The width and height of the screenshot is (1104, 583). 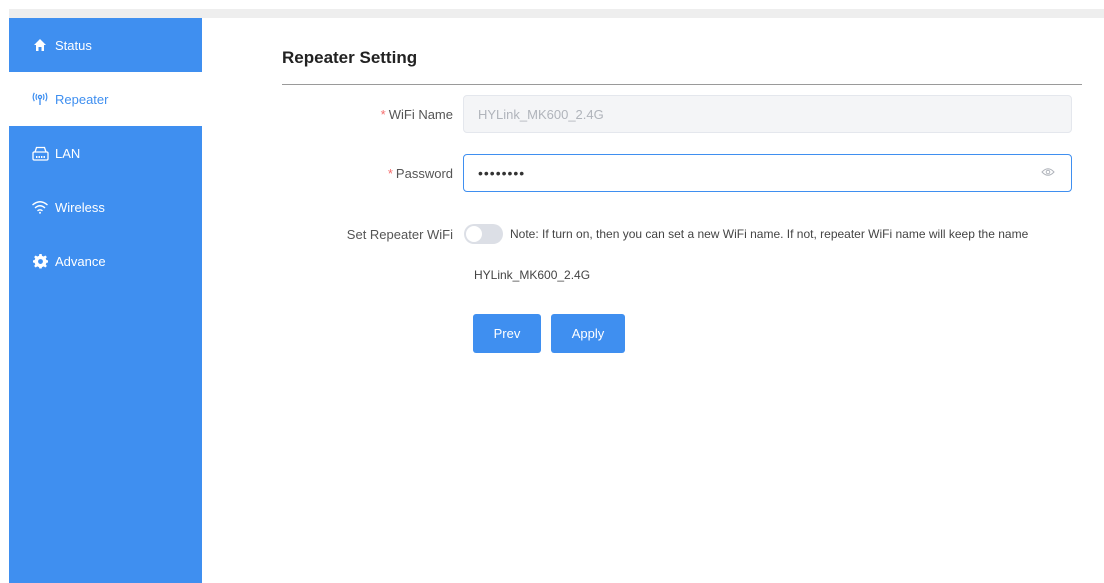 I want to click on password-label: * Password, so click(x=420, y=173).